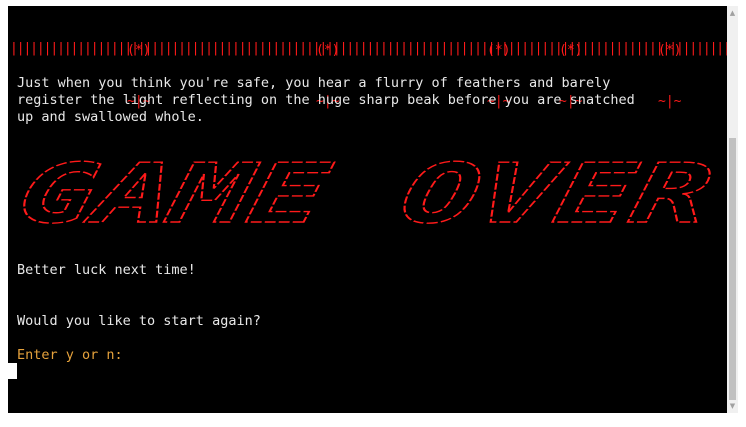  What do you see at coordinates (732, 406) in the screenshot?
I see `scroll-down-arrow-icon: ▼` at bounding box center [732, 406].